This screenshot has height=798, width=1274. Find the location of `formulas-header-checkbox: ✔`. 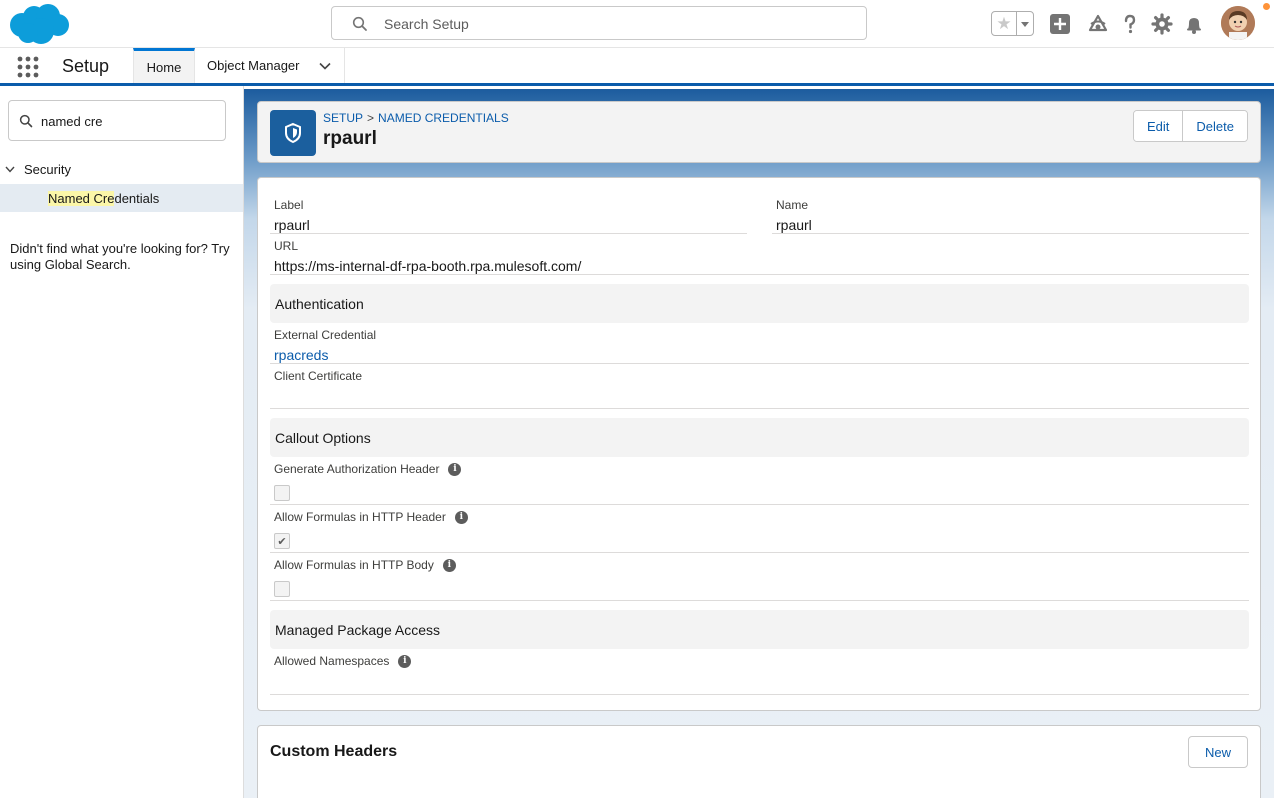

formulas-header-checkbox: ✔ is located at coordinates (282, 541).